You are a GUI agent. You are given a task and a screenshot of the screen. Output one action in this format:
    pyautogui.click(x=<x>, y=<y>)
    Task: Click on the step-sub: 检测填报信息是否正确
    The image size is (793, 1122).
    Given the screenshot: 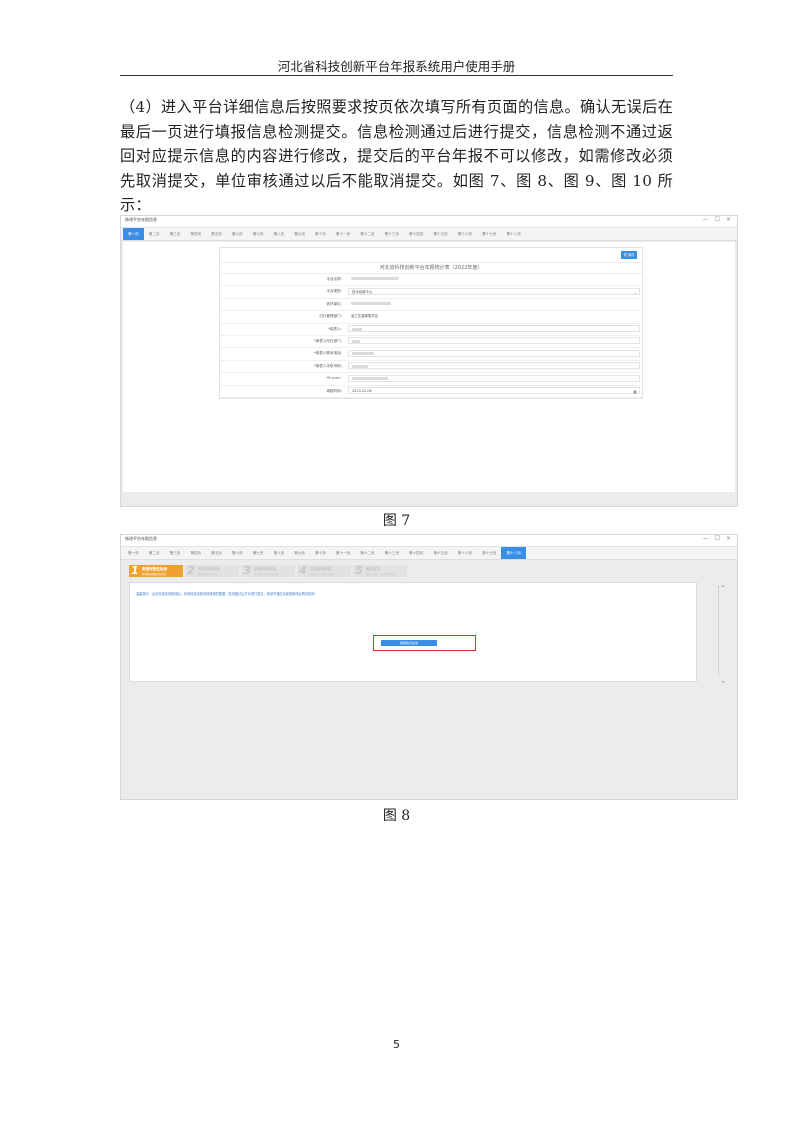 What is the action you would take?
    pyautogui.click(x=266, y=574)
    